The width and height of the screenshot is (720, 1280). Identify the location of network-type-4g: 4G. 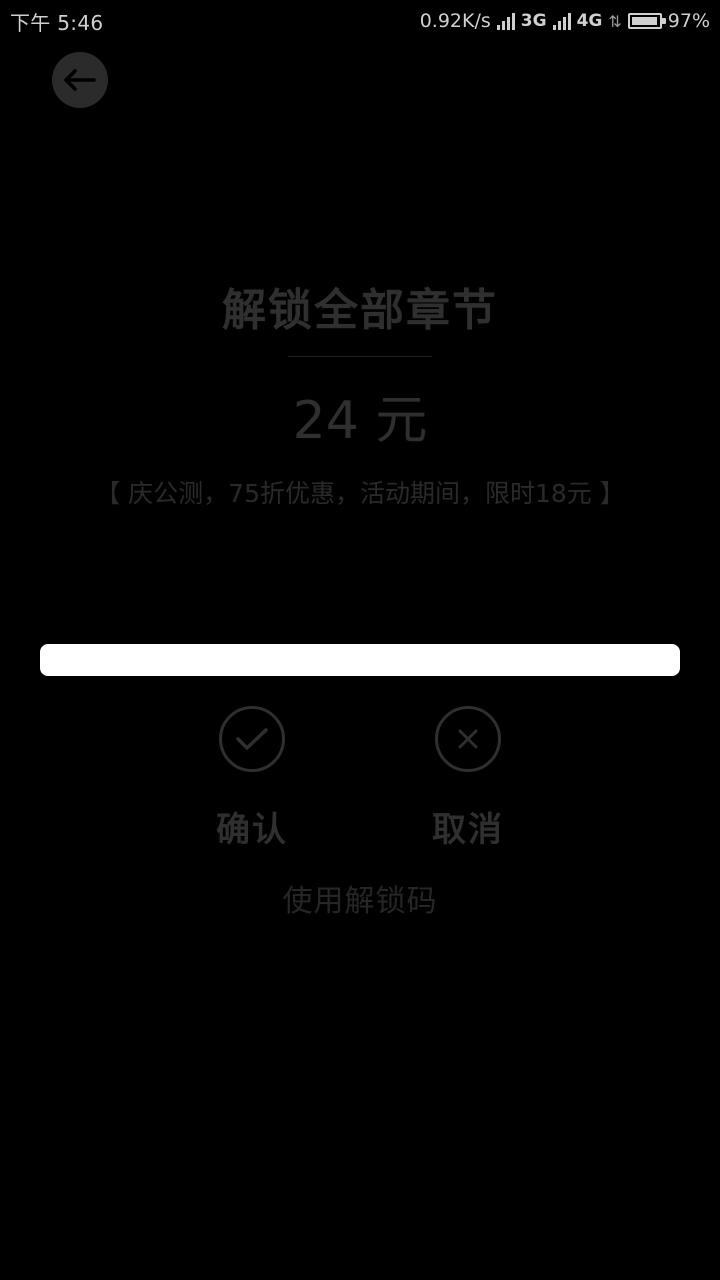
(589, 21).